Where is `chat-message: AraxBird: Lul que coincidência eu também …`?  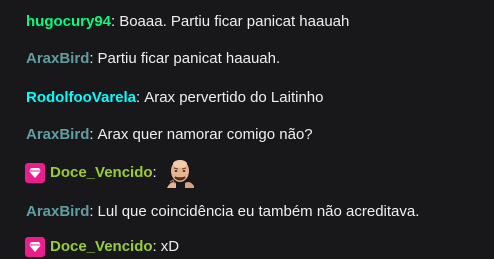 chat-message: AraxBird: Lul que coincidência eu também … is located at coordinates (222, 212).